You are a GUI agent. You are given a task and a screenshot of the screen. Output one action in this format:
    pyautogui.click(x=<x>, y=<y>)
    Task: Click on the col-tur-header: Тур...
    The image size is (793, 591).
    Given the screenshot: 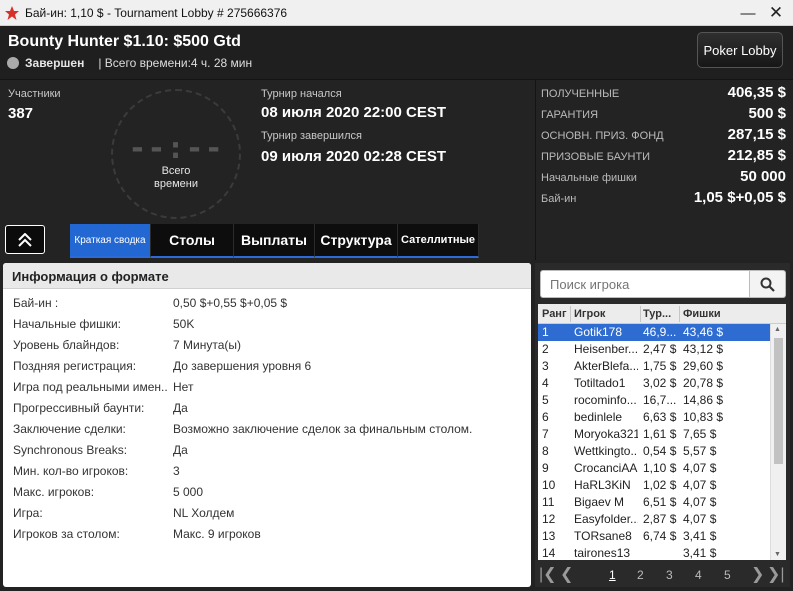 What is the action you would take?
    pyautogui.click(x=661, y=314)
    